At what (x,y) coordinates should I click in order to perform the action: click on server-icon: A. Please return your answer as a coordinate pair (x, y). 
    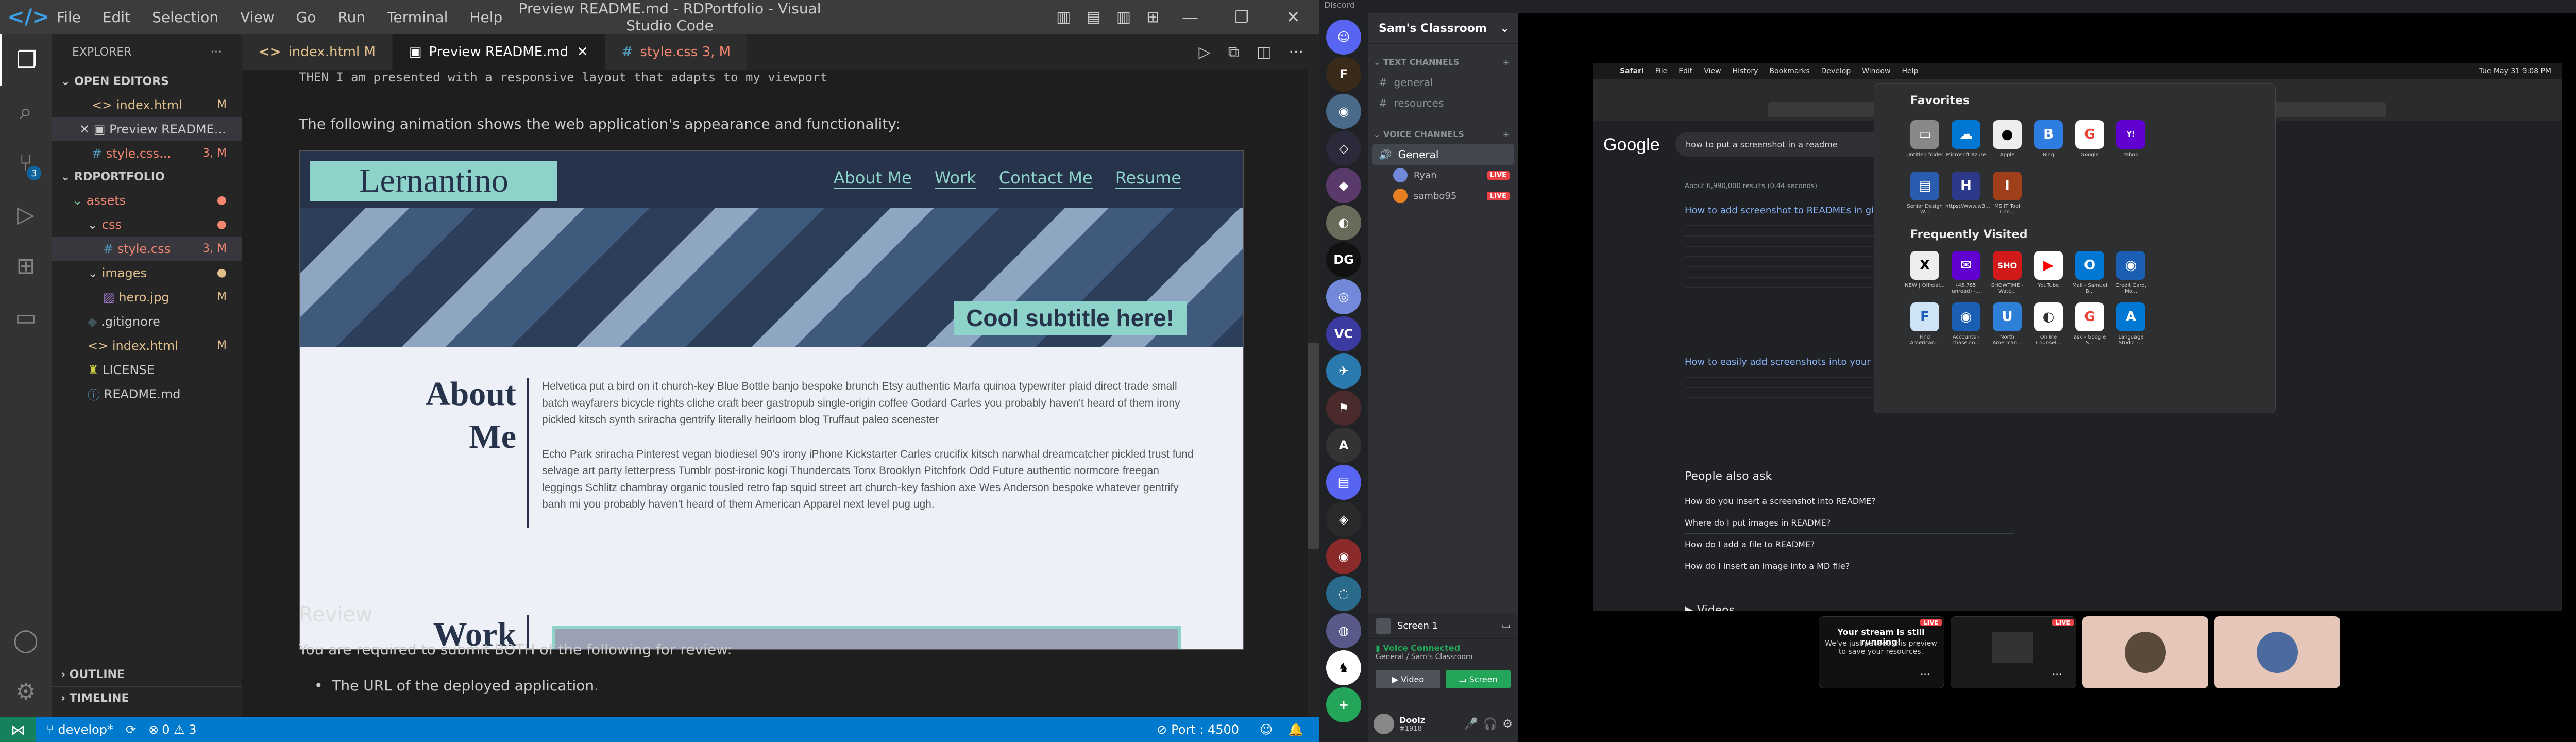
    Looking at the image, I should click on (1343, 445).